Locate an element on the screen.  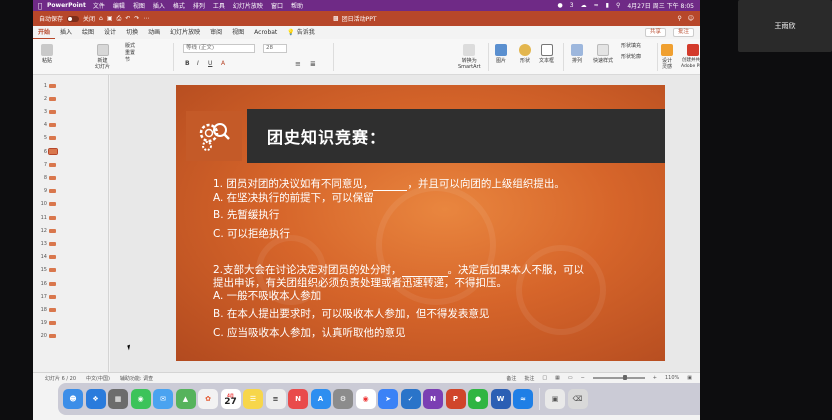
menu-app-name: PowerPoint is located at coordinates (66, 5).